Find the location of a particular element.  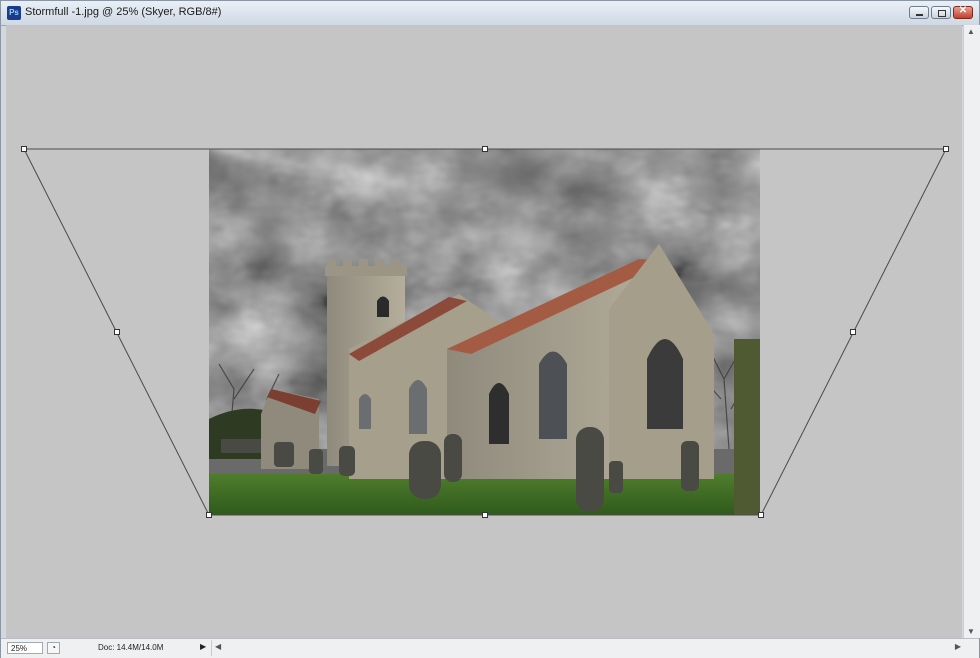

scroll-up-icon: ▲ is located at coordinates (971, 31).